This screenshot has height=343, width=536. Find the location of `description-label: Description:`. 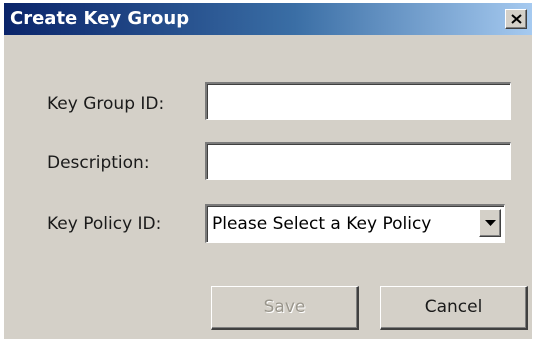

description-label: Description: is located at coordinates (98, 163).